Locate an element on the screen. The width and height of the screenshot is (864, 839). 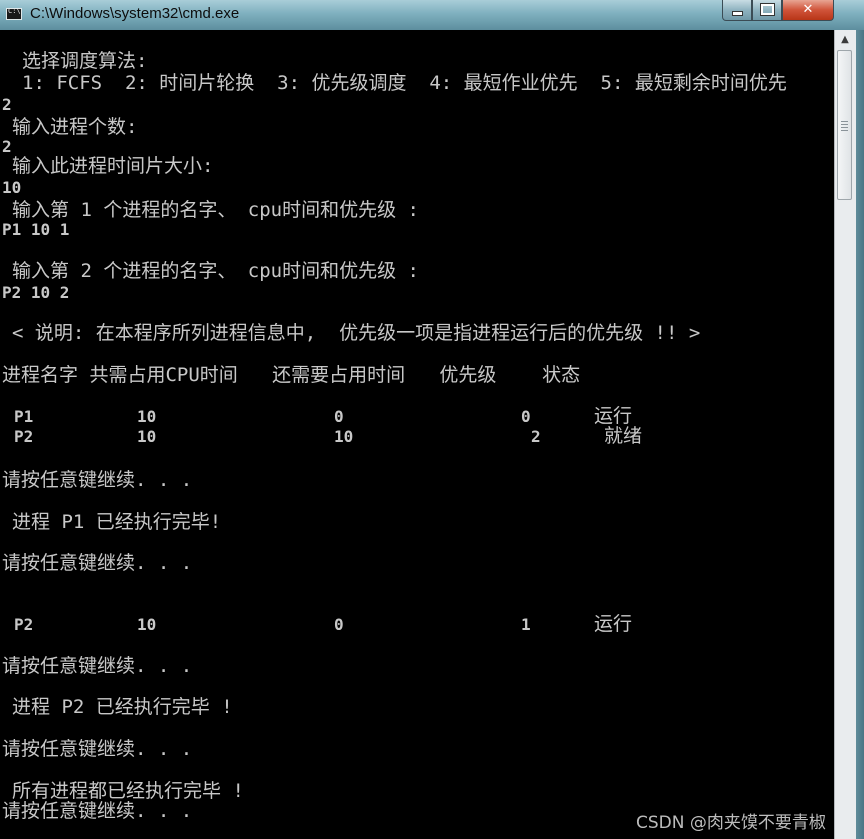
close-icon: ✕ is located at coordinates (808, 9).